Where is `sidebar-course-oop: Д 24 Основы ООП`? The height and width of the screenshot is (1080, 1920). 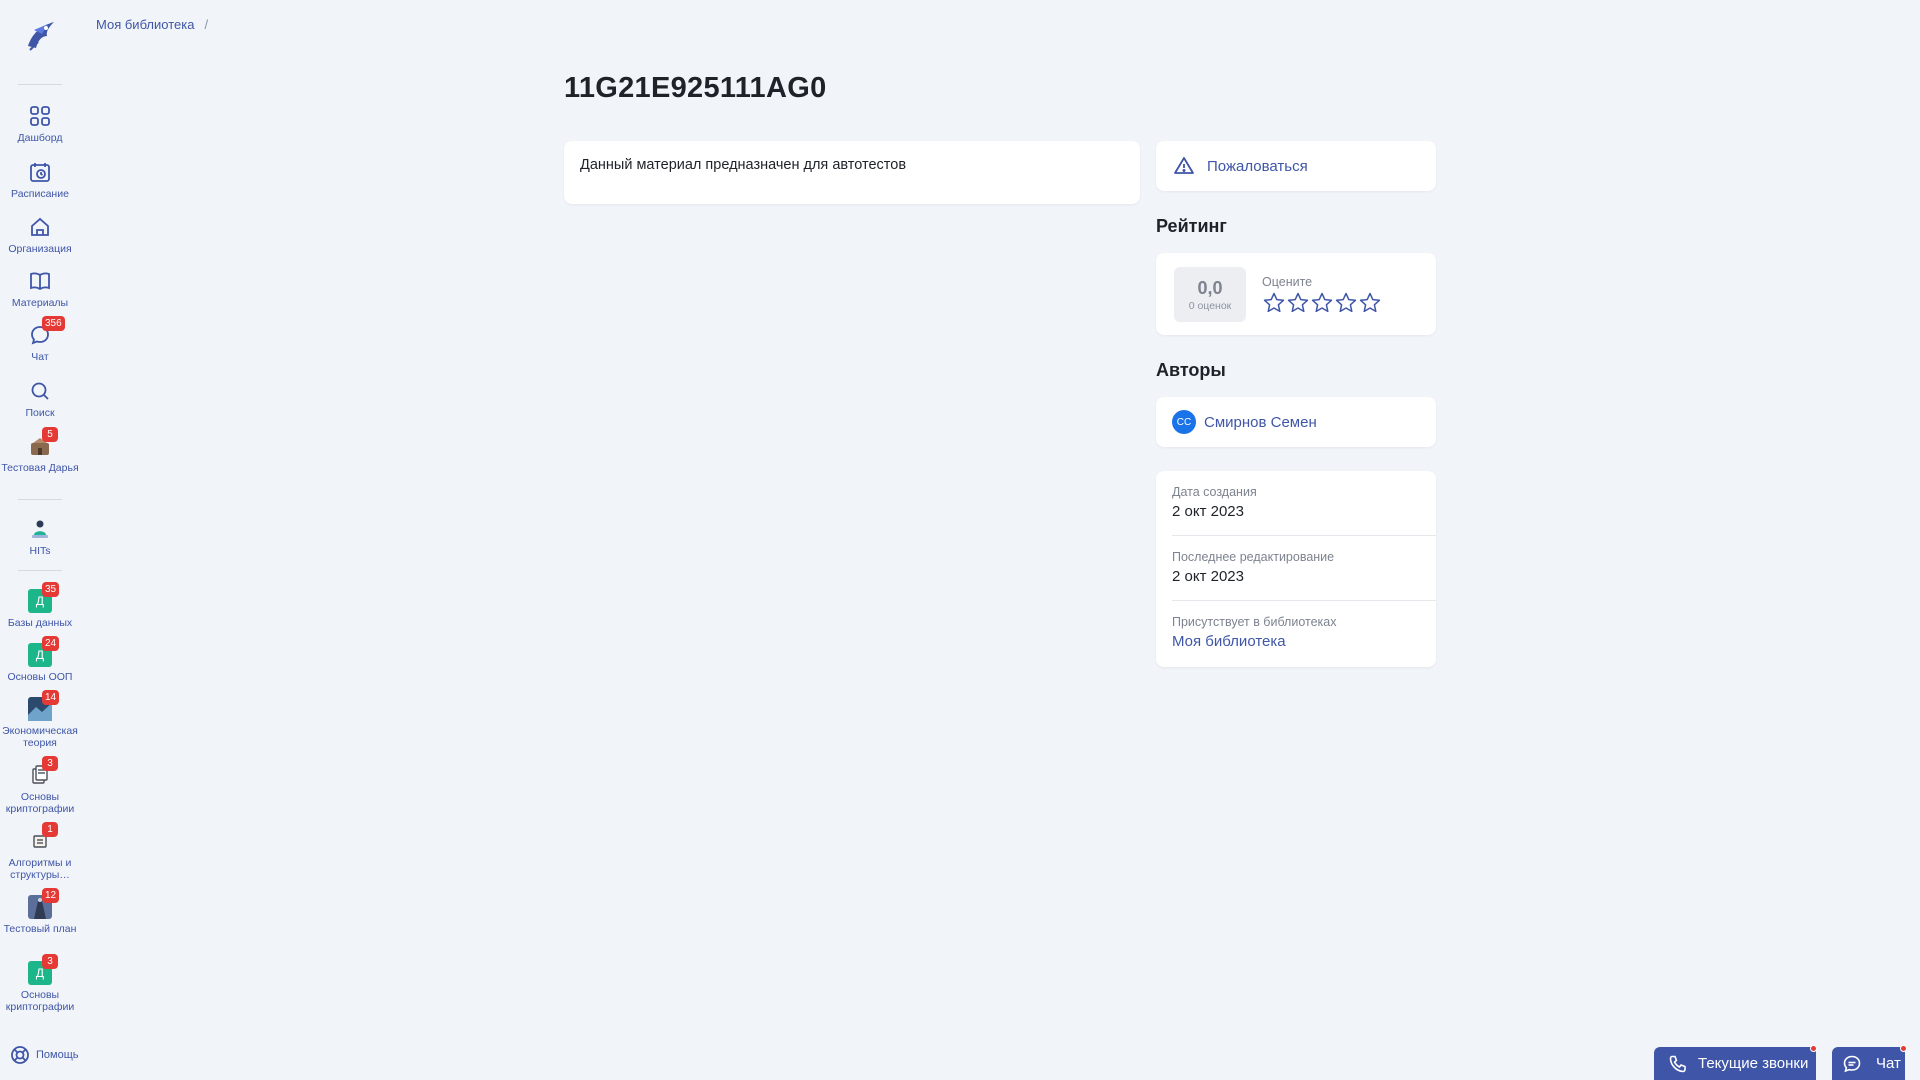 sidebar-course-oop: Д 24 Основы ООП is located at coordinates (40, 659).